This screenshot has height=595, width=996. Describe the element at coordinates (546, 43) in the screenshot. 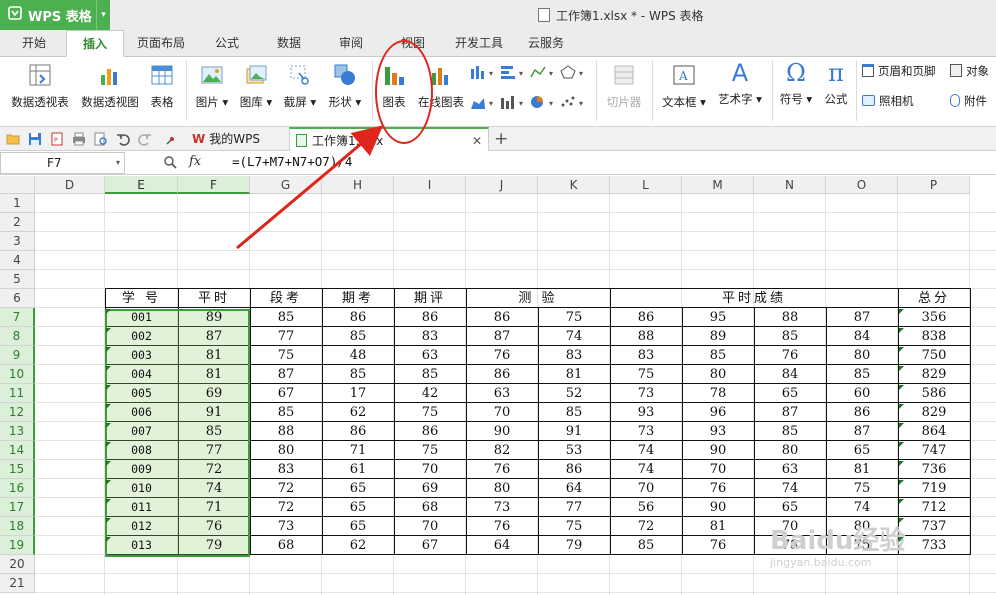

I see `tab-cloud: 云服务` at that location.